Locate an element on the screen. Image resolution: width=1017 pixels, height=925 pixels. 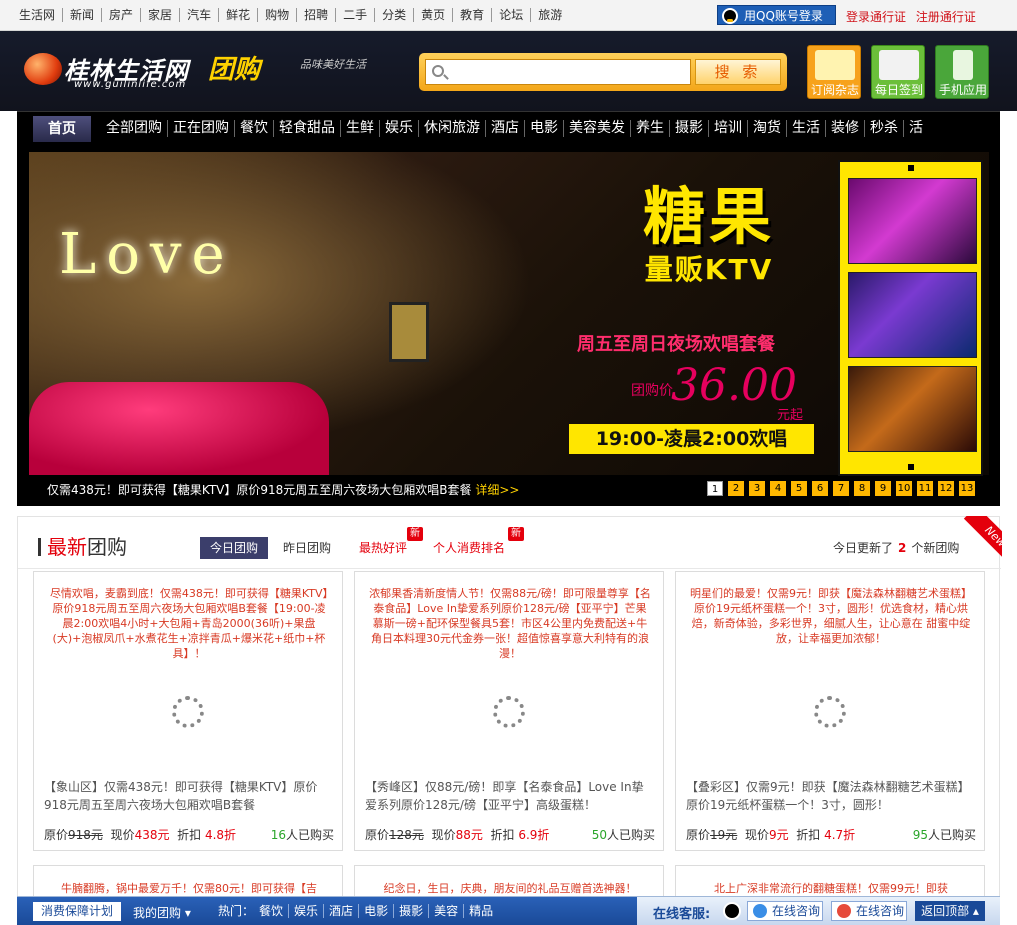
tab-yesterday-deals: 昨日团购 is located at coordinates (307, 548).